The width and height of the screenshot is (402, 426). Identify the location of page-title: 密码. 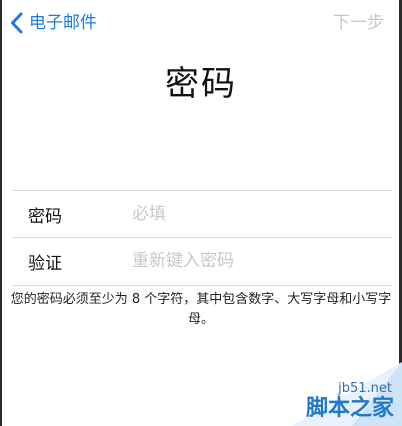
(201, 84).